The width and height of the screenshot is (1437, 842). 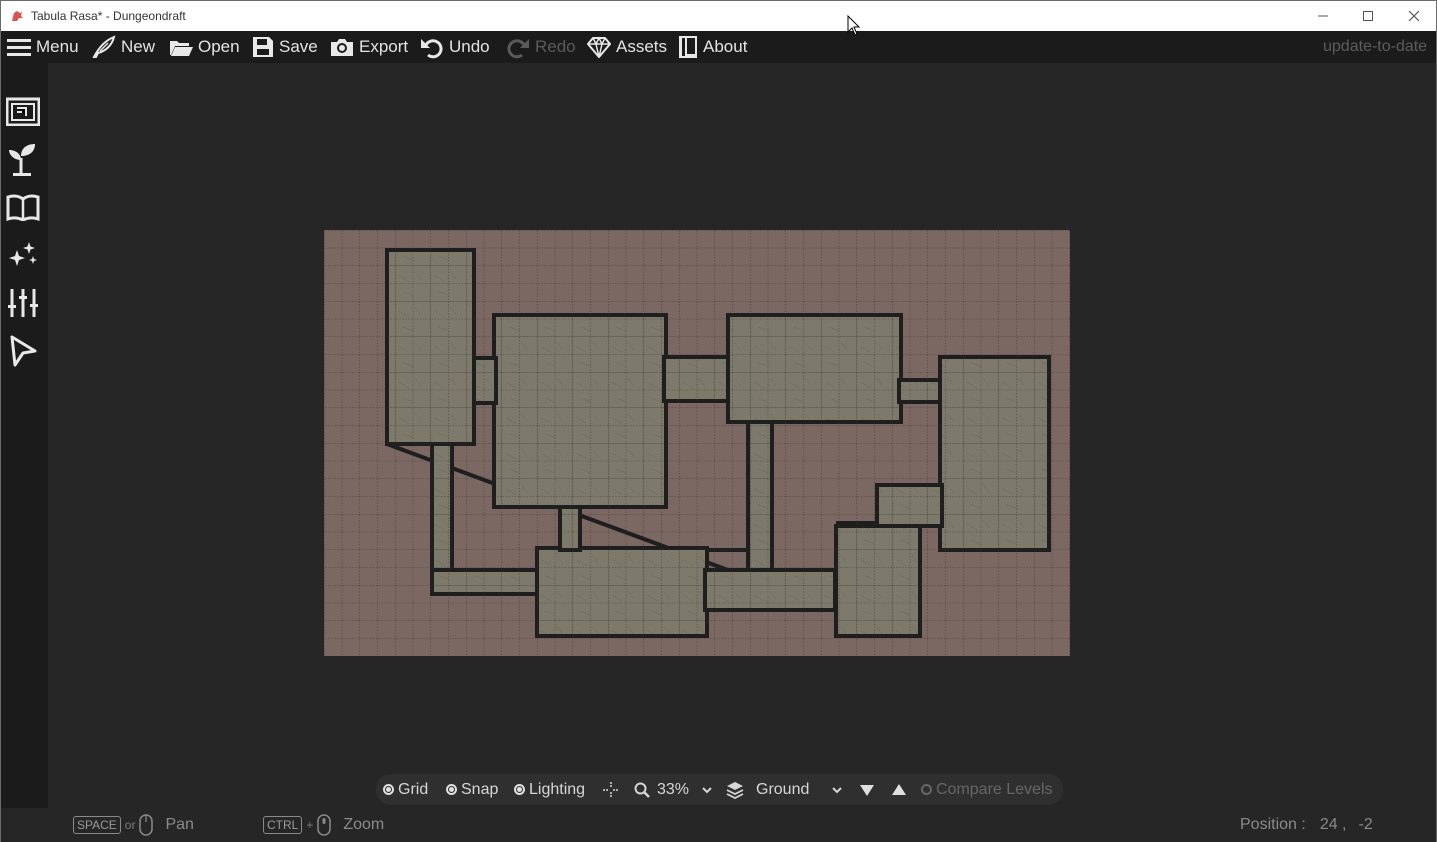 I want to click on level-value: Ground, so click(x=783, y=789).